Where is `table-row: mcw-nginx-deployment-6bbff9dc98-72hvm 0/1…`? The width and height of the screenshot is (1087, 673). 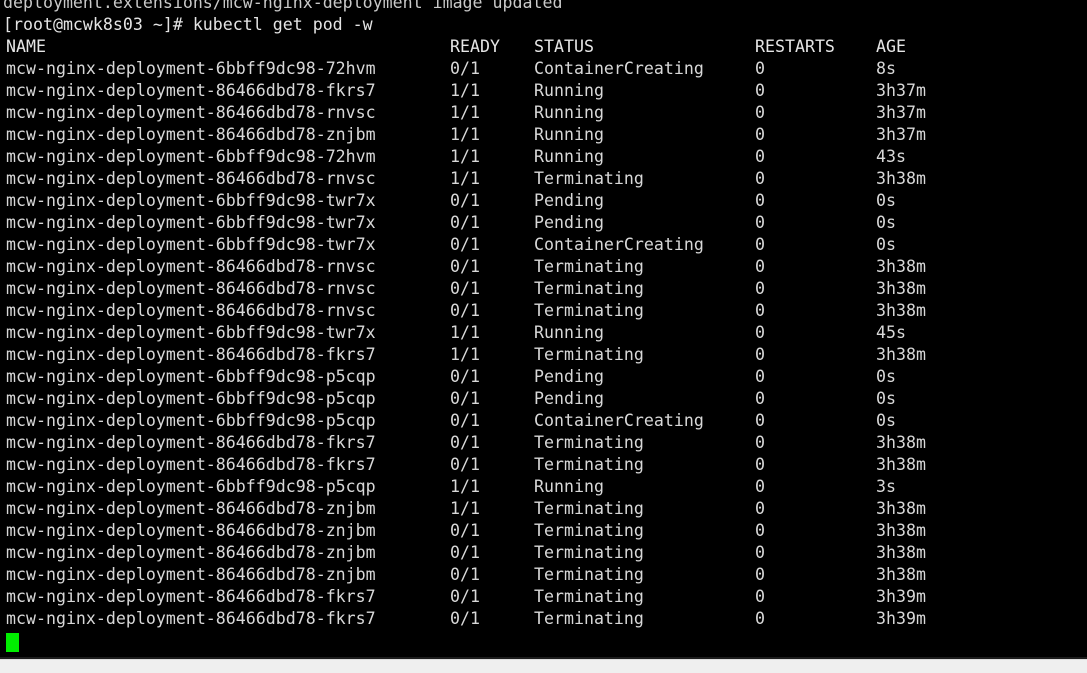 table-row: mcw-nginx-deployment-6bbff9dc98-72hvm 0/1… is located at coordinates (545, 69).